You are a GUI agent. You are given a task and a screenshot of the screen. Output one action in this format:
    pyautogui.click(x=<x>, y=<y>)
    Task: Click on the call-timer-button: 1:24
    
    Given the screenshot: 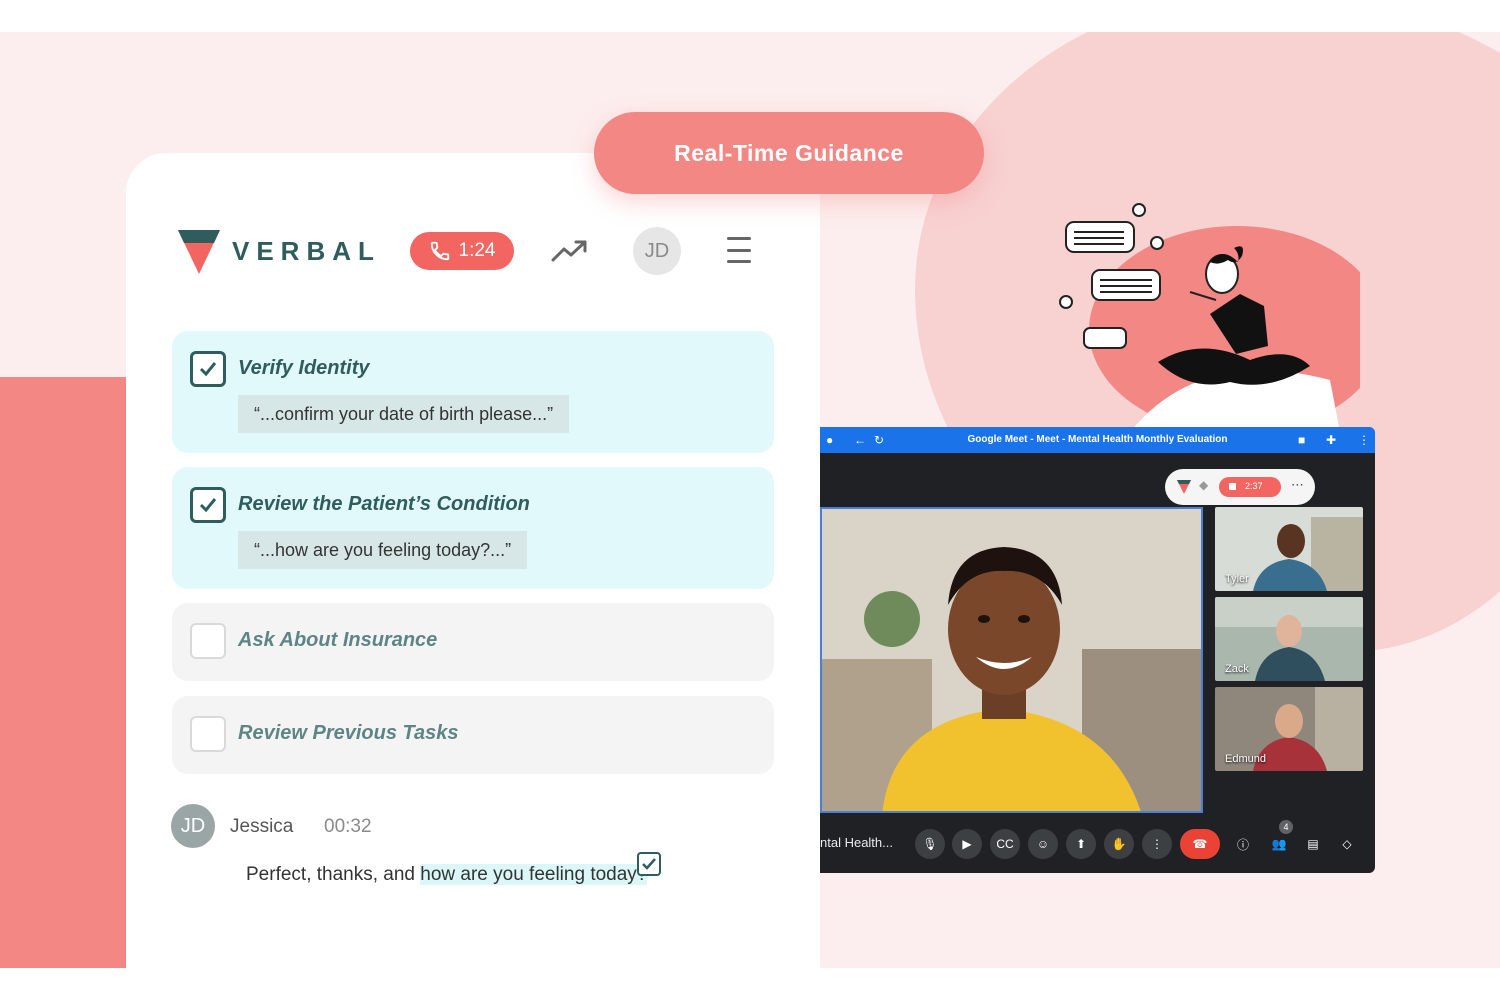 What is the action you would take?
    pyautogui.click(x=462, y=251)
    